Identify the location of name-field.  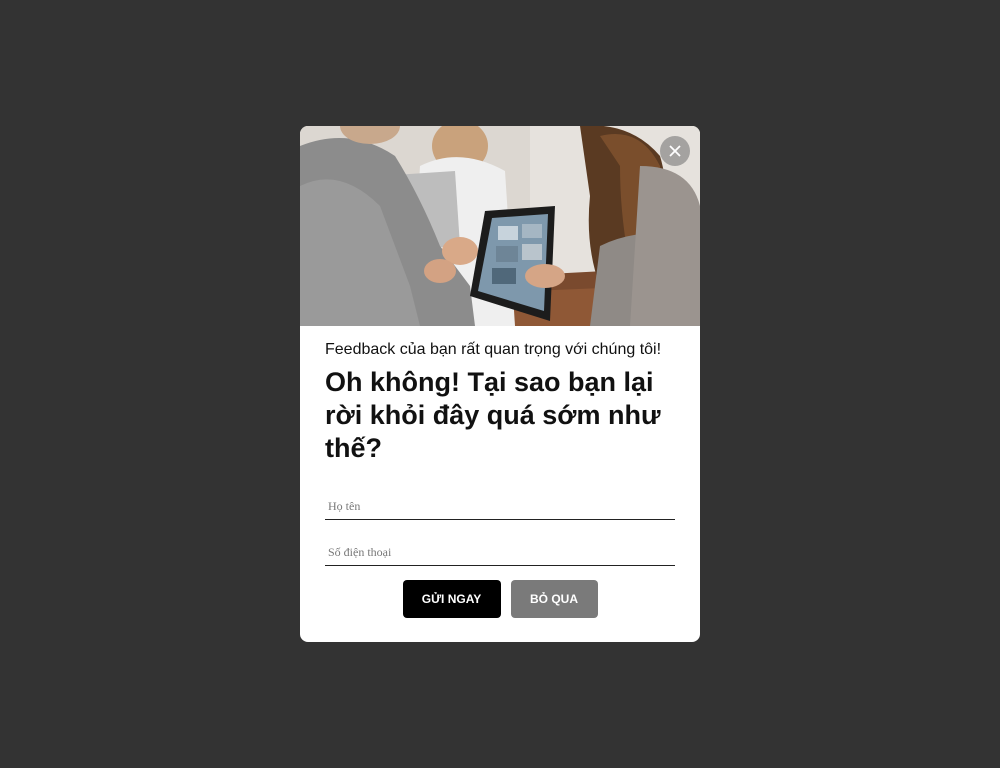
(500, 502).